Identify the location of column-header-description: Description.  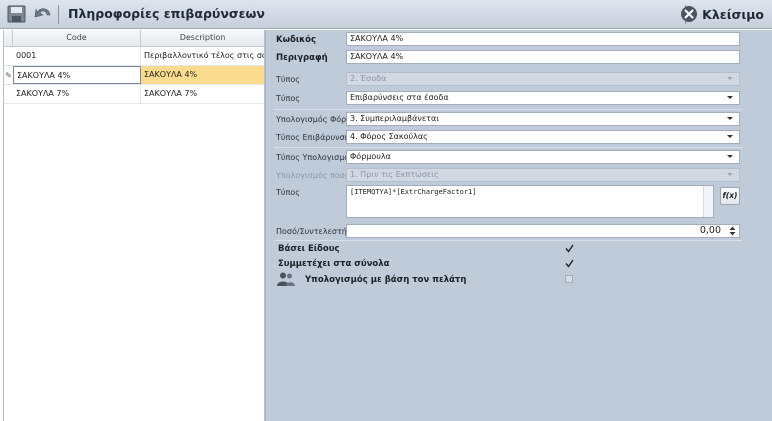
(202, 38).